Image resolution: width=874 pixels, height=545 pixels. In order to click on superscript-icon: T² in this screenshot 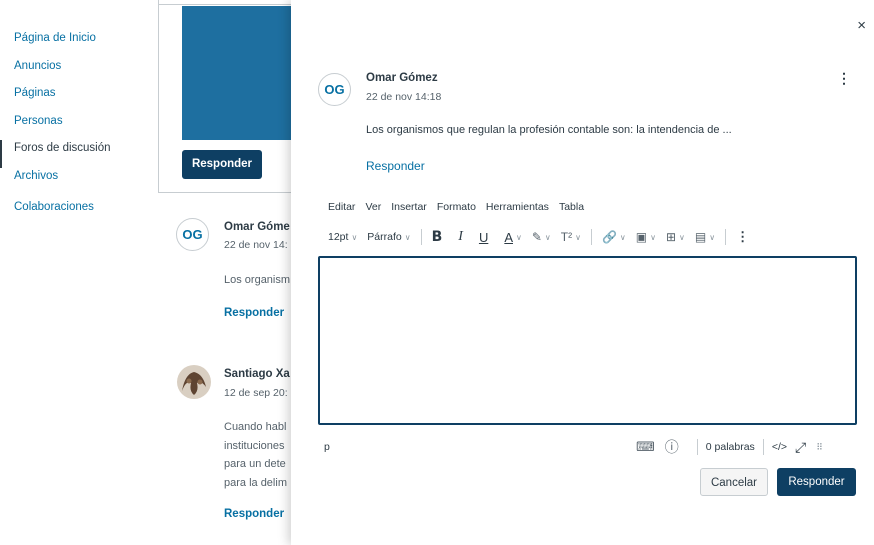, I will do `click(566, 237)`.